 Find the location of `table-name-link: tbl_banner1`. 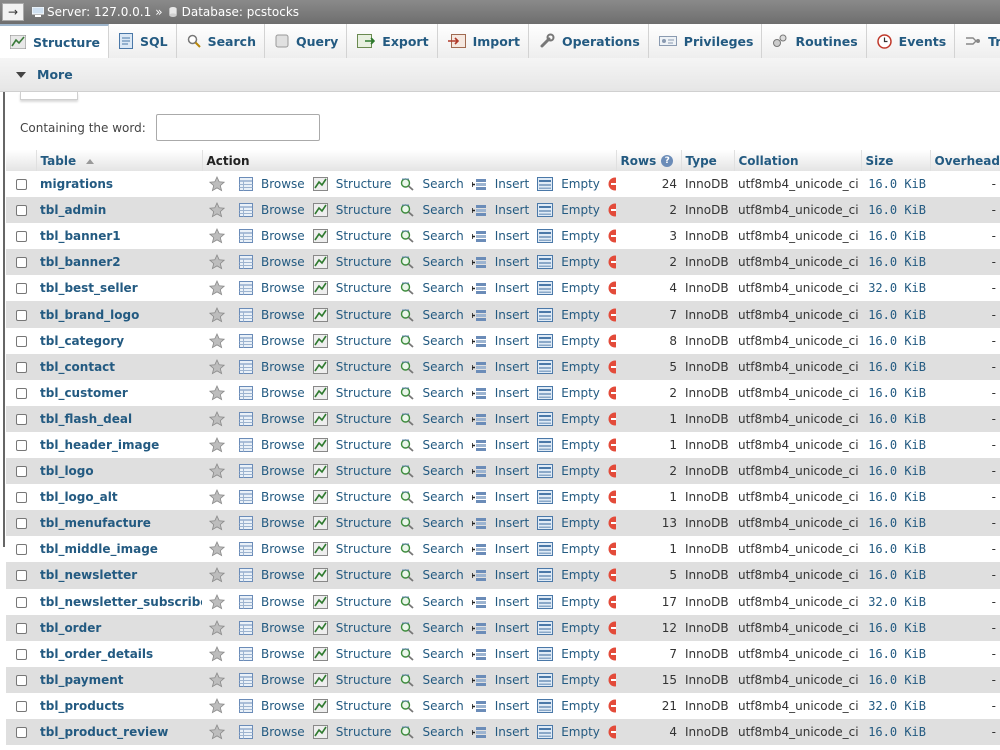

table-name-link: tbl_banner1 is located at coordinates (80, 236).